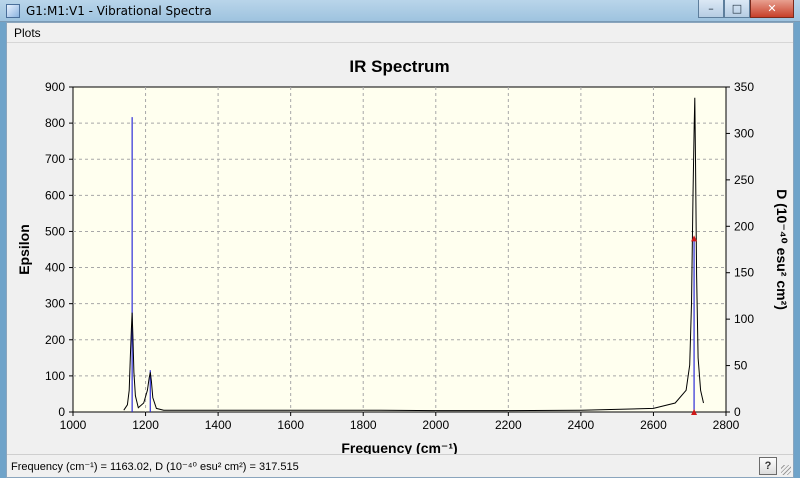  Describe the element at coordinates (119, 11) in the screenshot. I see `window-title: G1:M1:V1 - Vibrational Spectra` at that location.